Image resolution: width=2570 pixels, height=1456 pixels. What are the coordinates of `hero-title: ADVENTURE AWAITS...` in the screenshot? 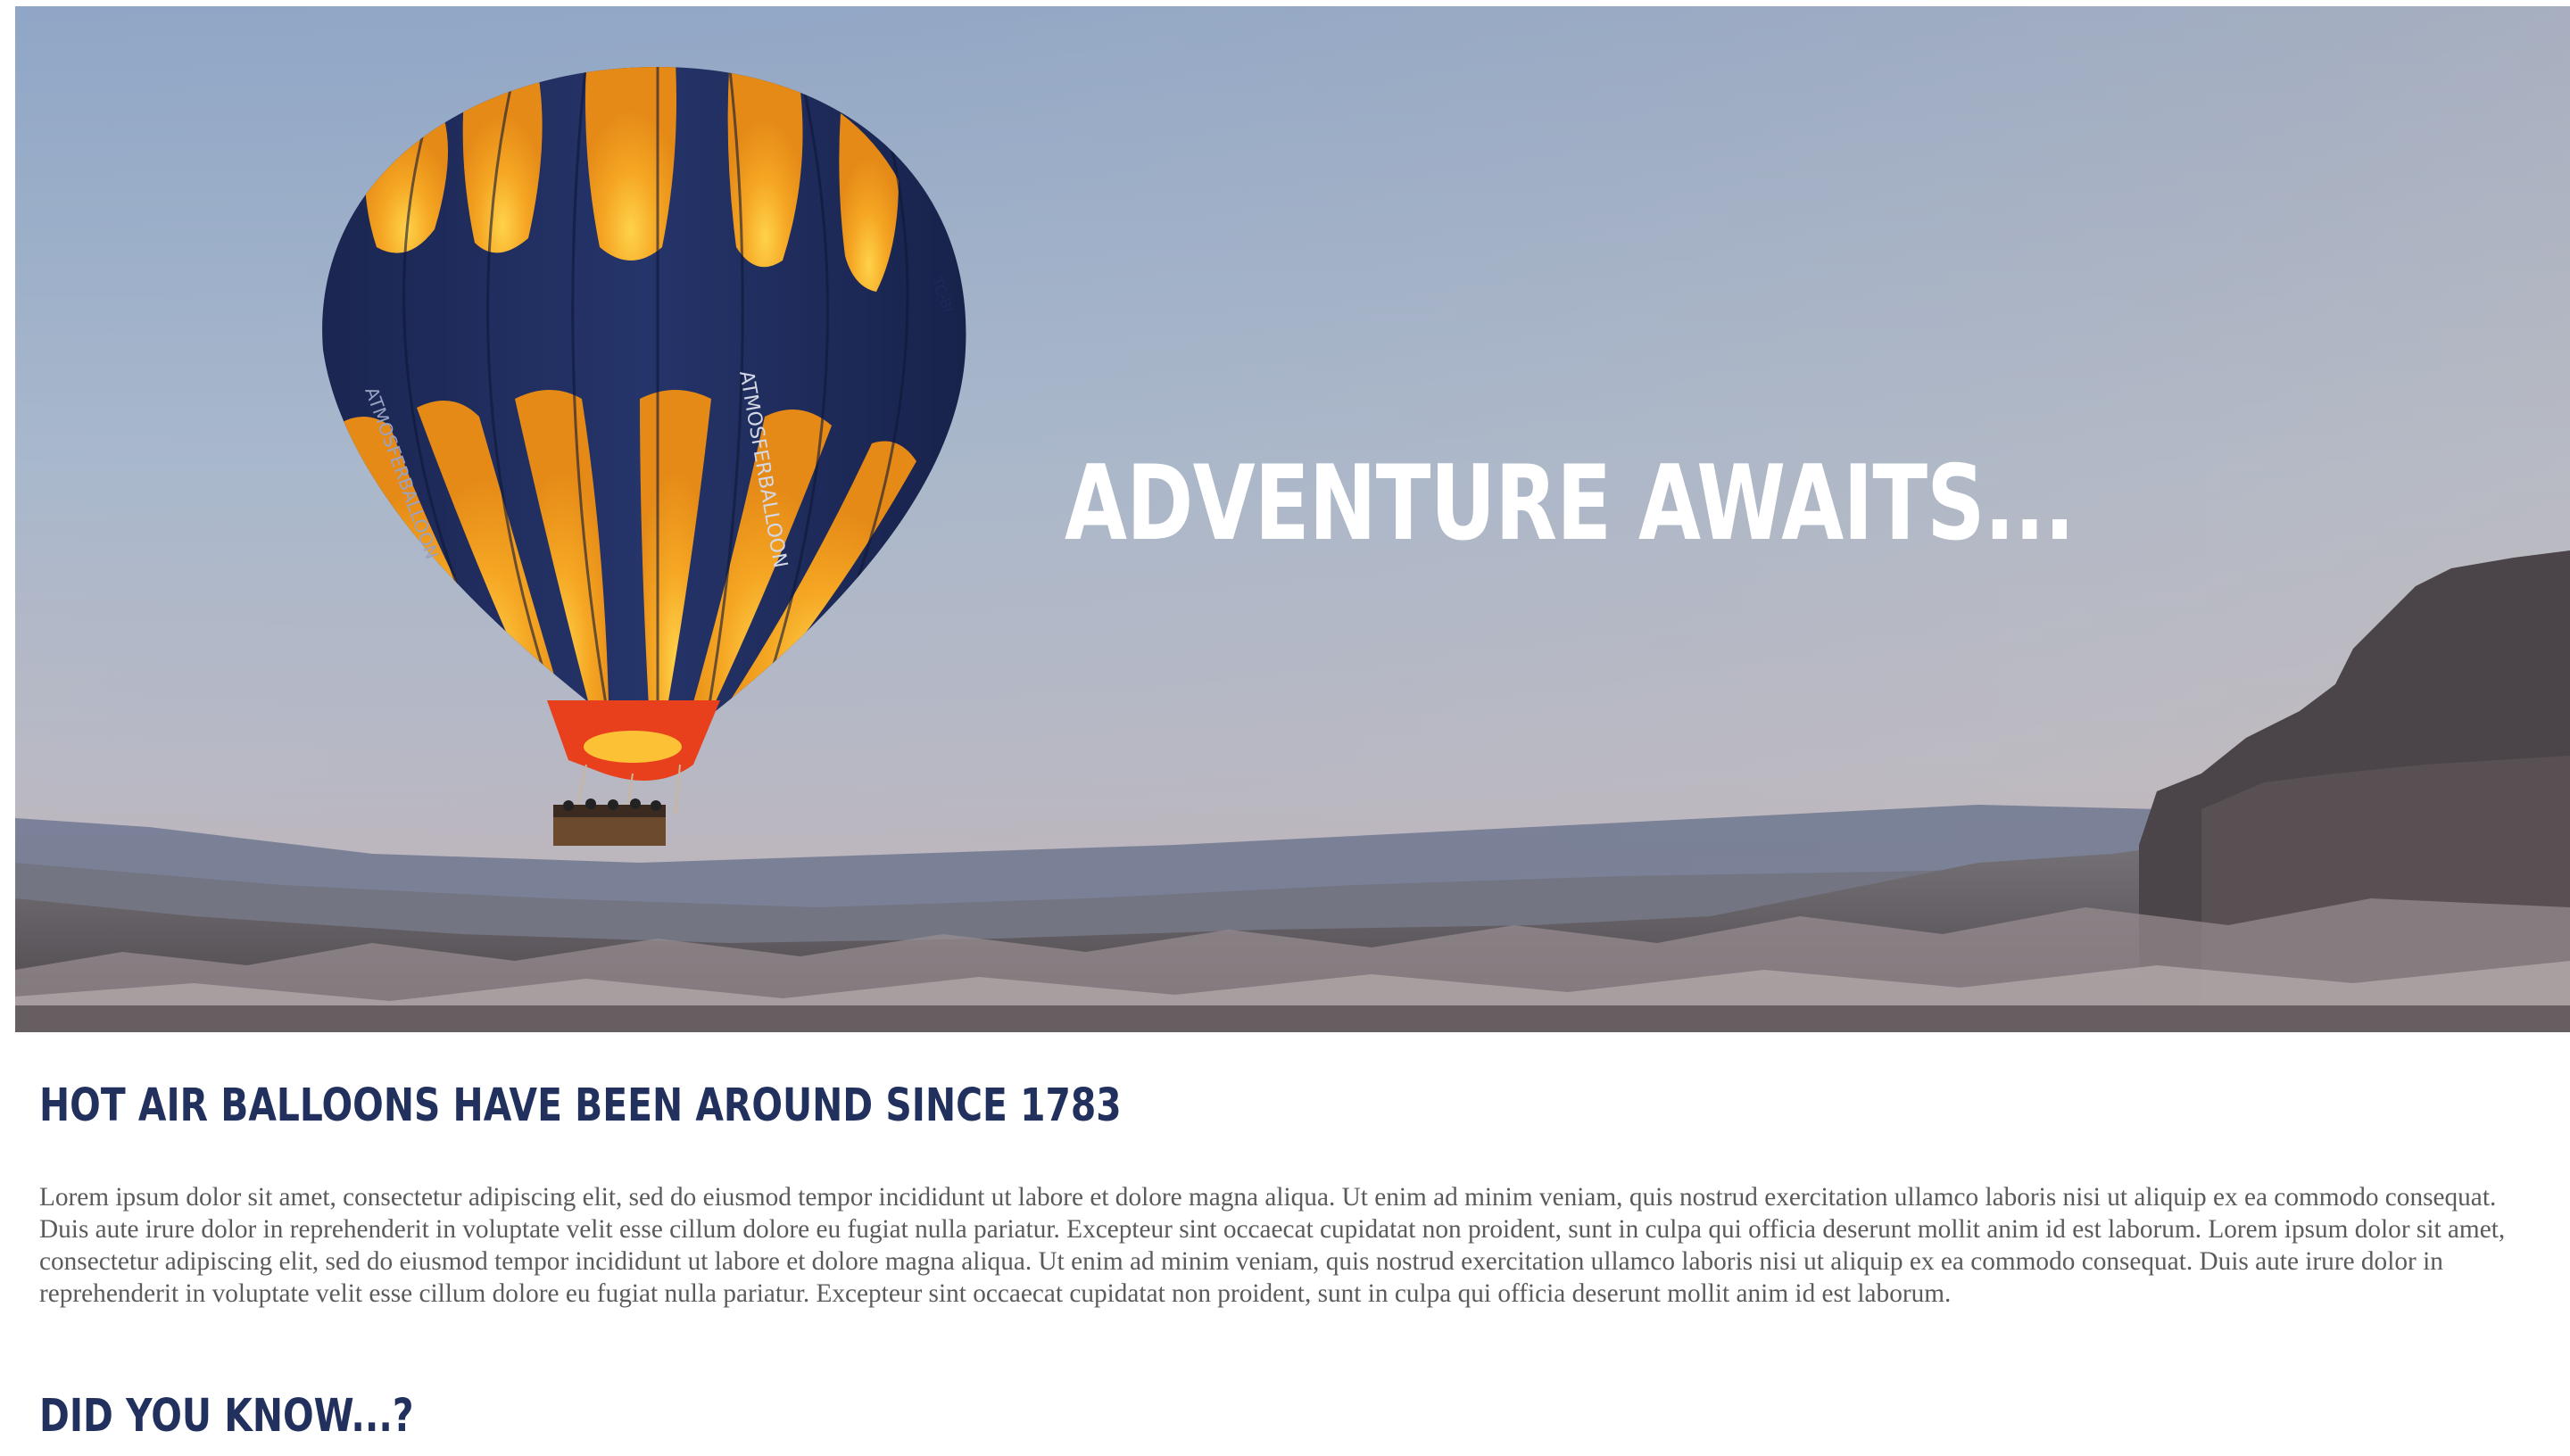 It's located at (1570, 503).